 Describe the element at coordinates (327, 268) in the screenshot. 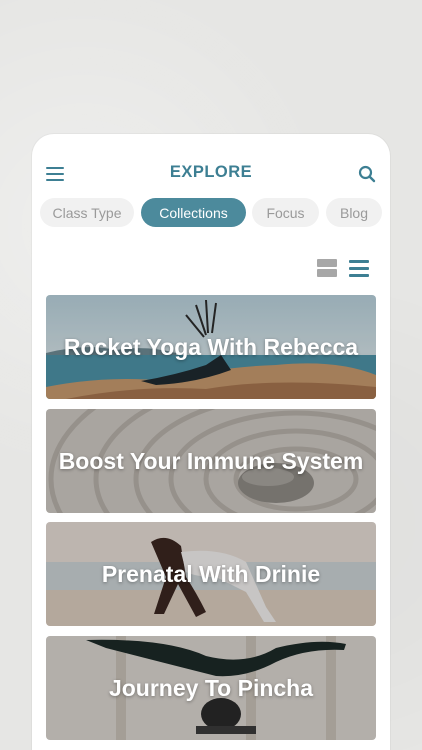

I see `grid-view-icon` at that location.